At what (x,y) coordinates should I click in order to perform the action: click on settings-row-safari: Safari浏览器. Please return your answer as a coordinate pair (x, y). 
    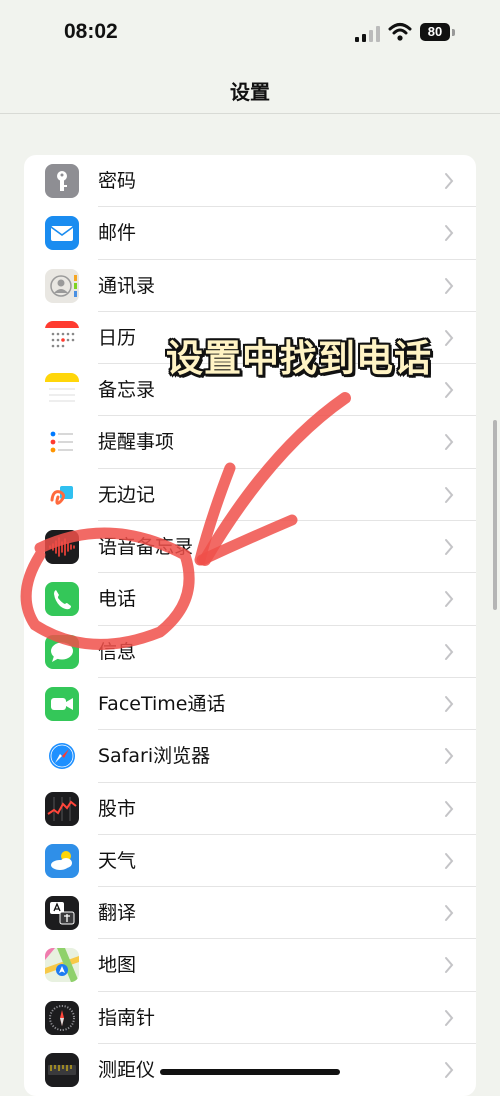
    Looking at the image, I should click on (250, 756).